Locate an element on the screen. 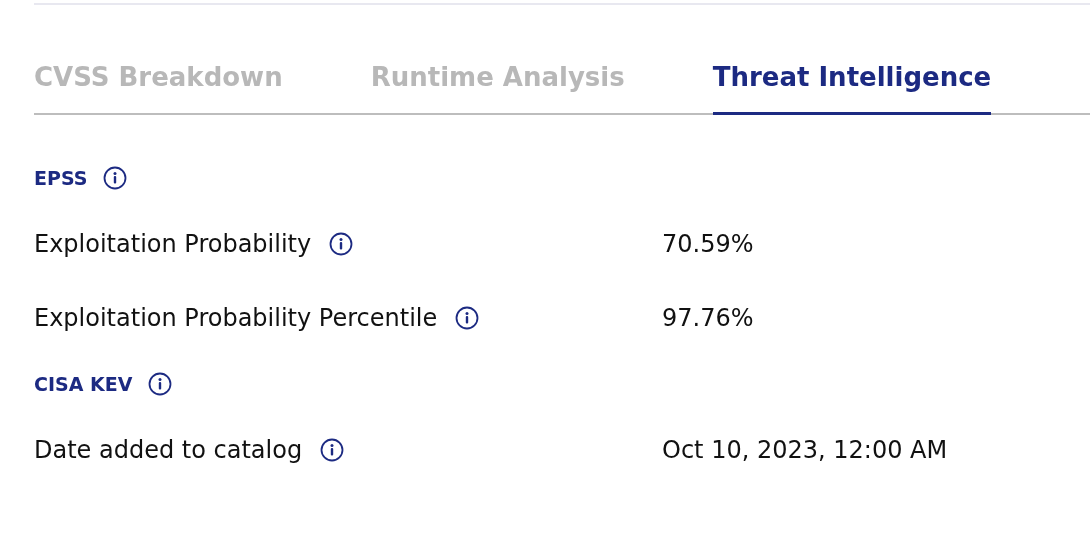 Image resolution: width=1090 pixels, height=560 pixels. field-label: Exploitation Probability is located at coordinates (173, 244).